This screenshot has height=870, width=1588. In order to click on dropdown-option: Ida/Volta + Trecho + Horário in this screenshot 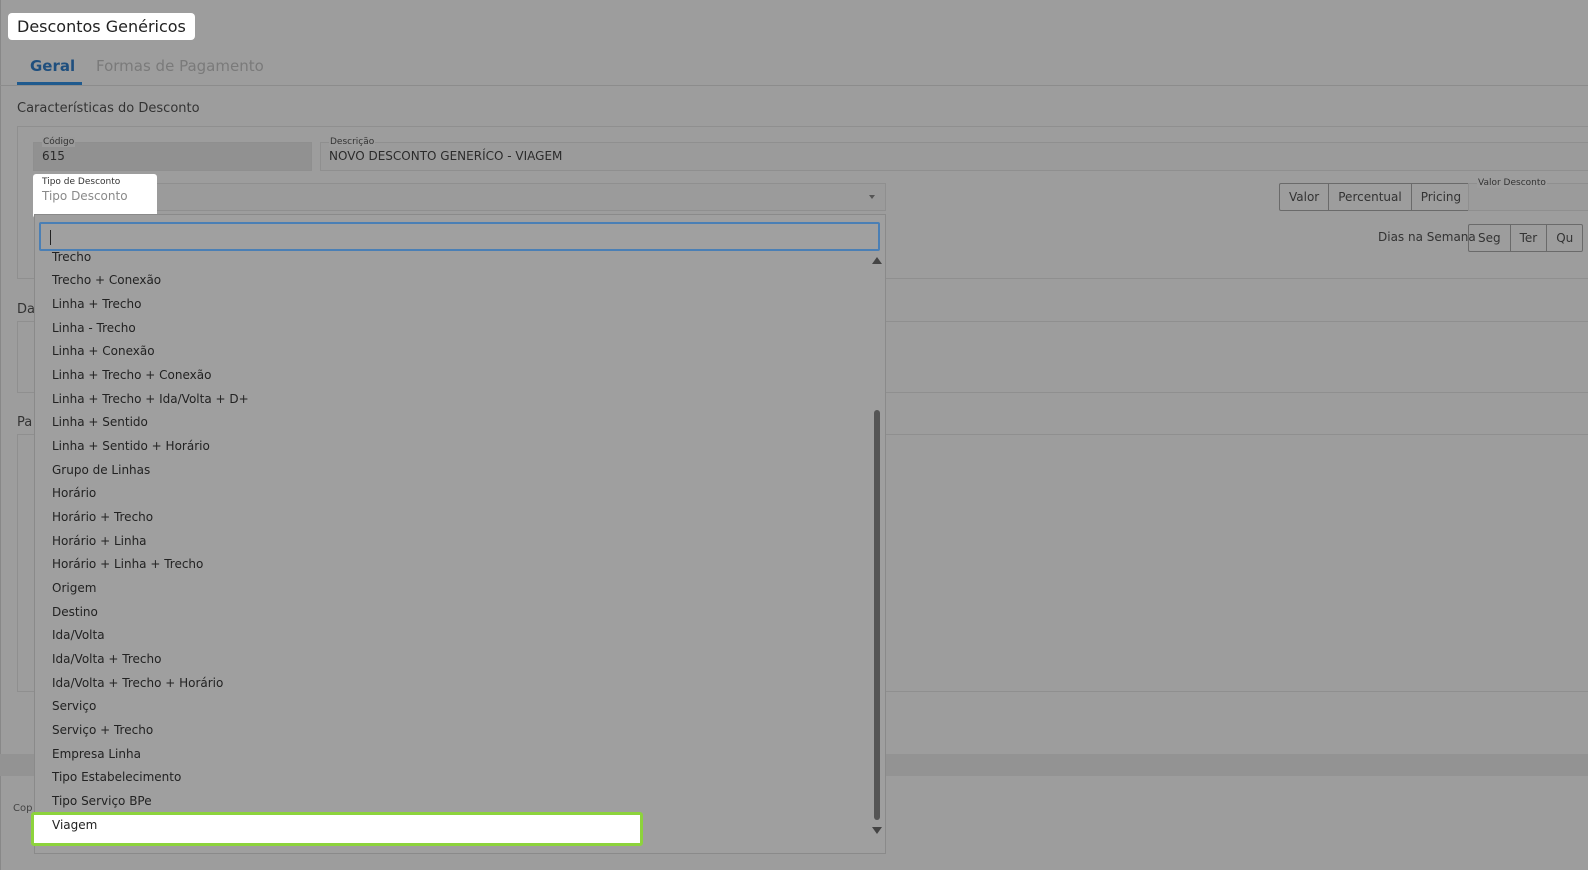, I will do `click(137, 683)`.